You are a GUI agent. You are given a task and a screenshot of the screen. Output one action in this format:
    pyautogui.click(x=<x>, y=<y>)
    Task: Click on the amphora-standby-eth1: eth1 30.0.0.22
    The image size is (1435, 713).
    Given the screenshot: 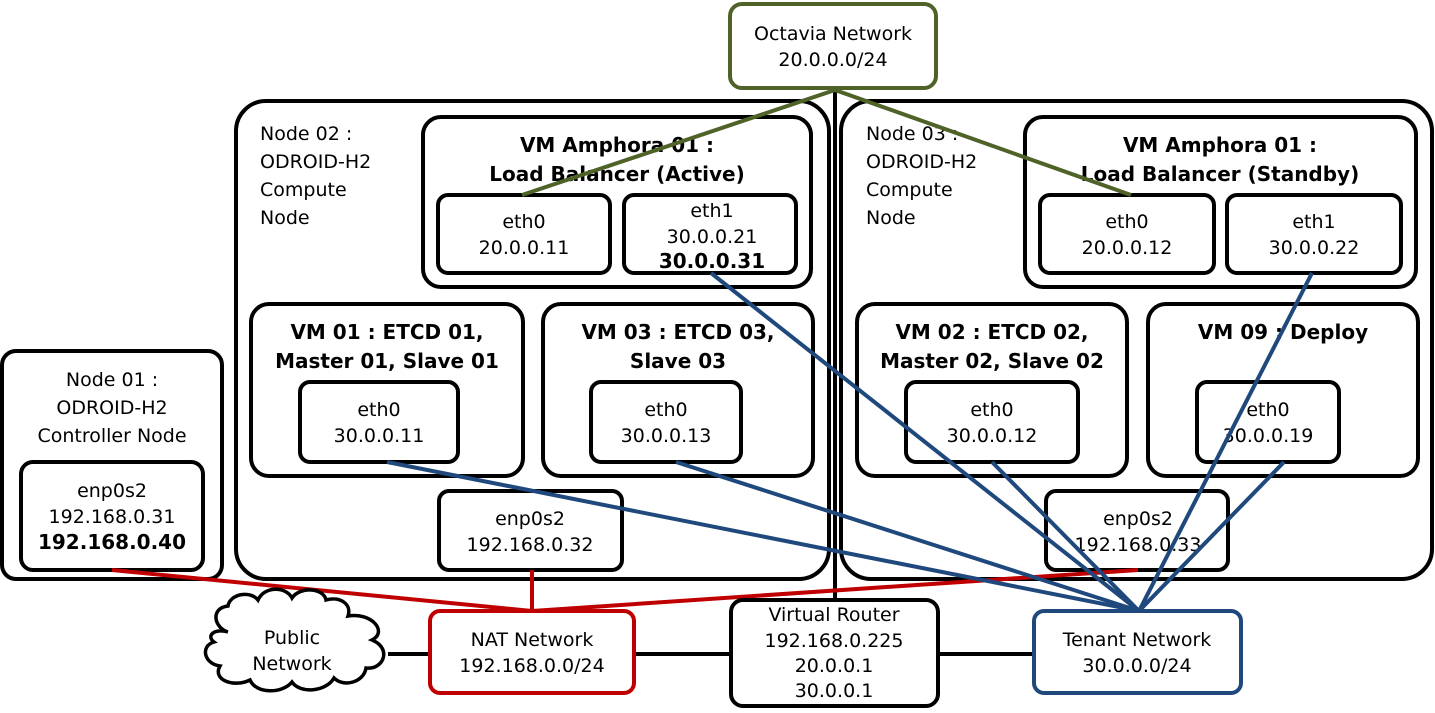 What is the action you would take?
    pyautogui.click(x=1314, y=234)
    